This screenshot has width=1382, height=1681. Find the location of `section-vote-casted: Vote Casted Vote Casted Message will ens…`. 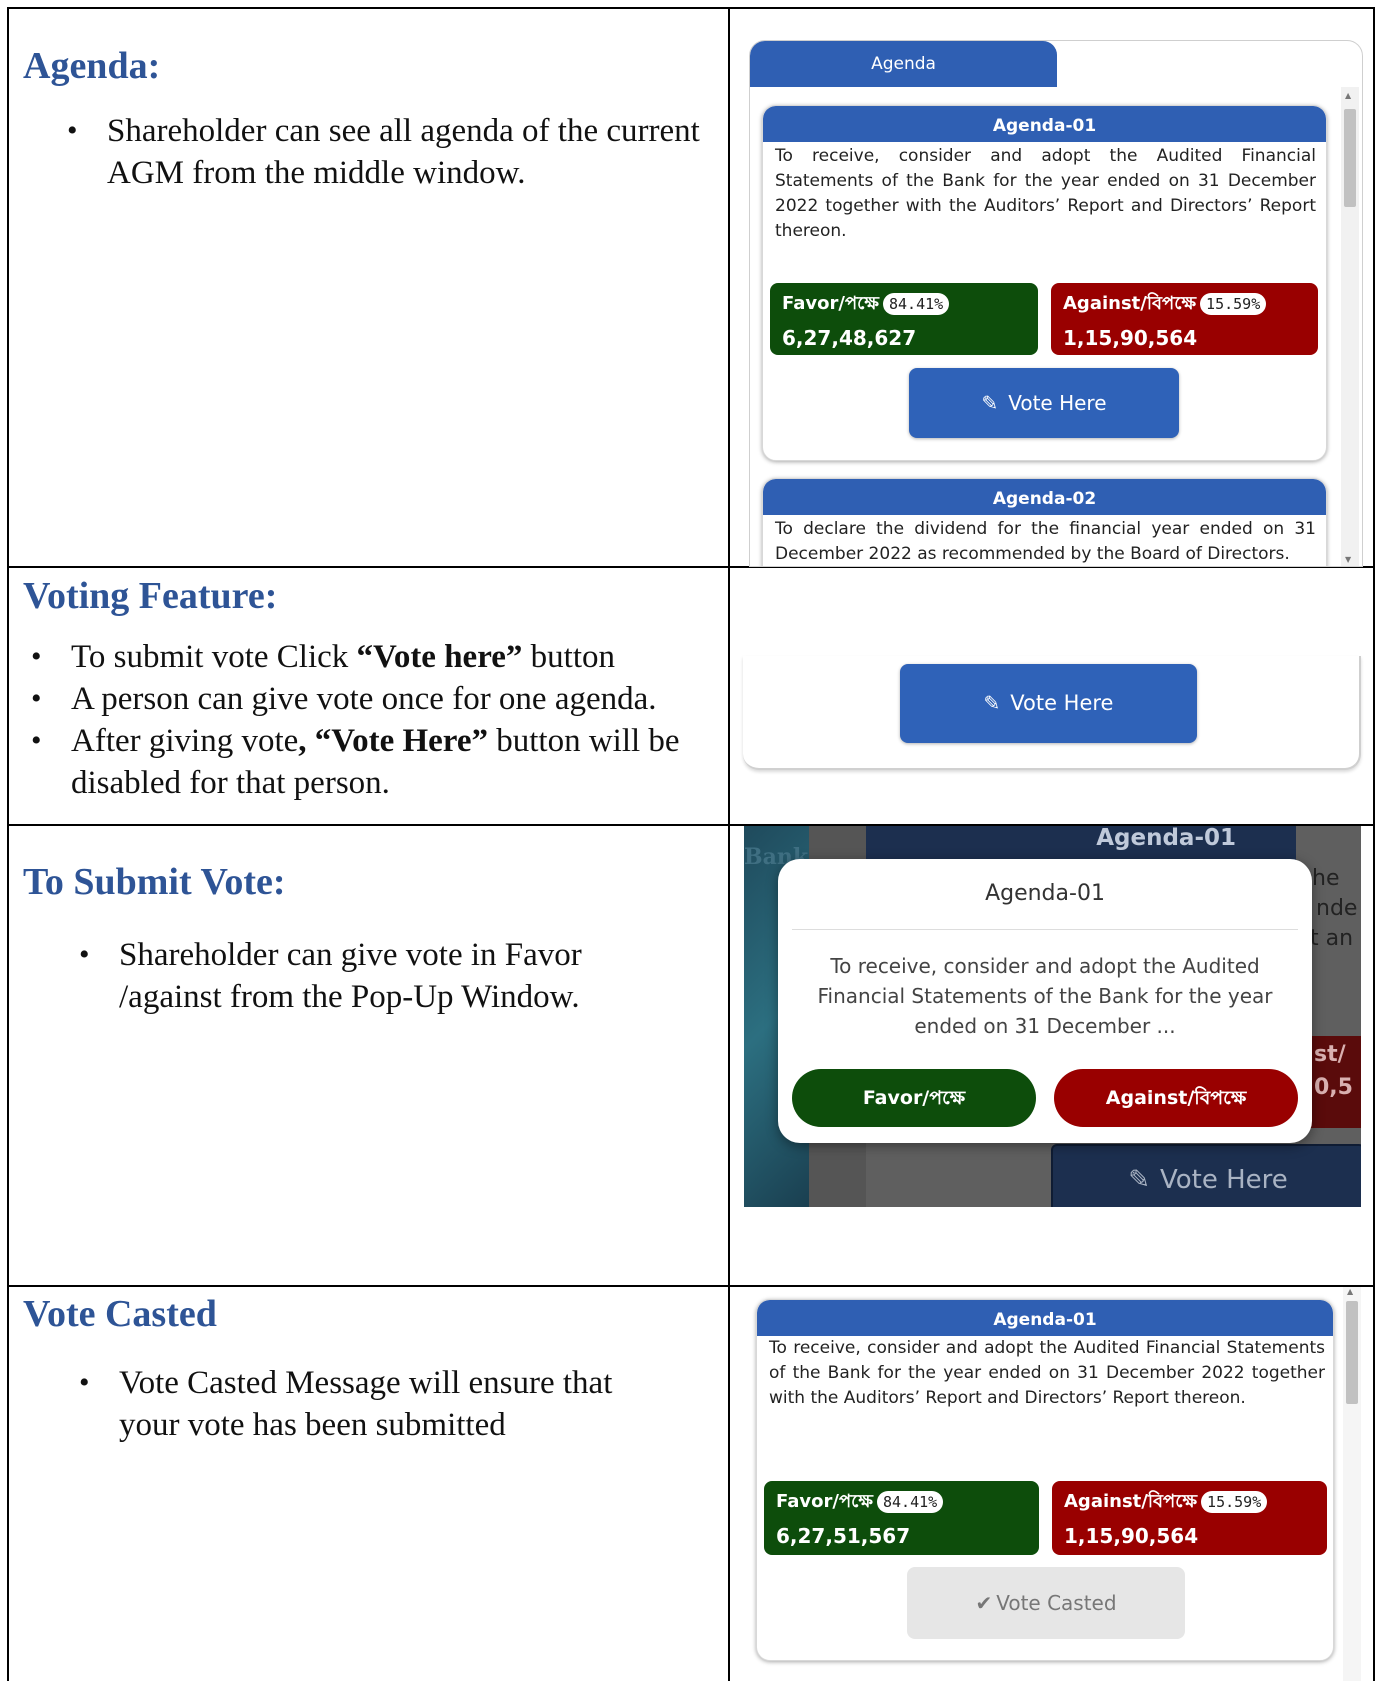

section-vote-casted: Vote Casted Vote Casted Message will ens… is located at coordinates (368, 1369).